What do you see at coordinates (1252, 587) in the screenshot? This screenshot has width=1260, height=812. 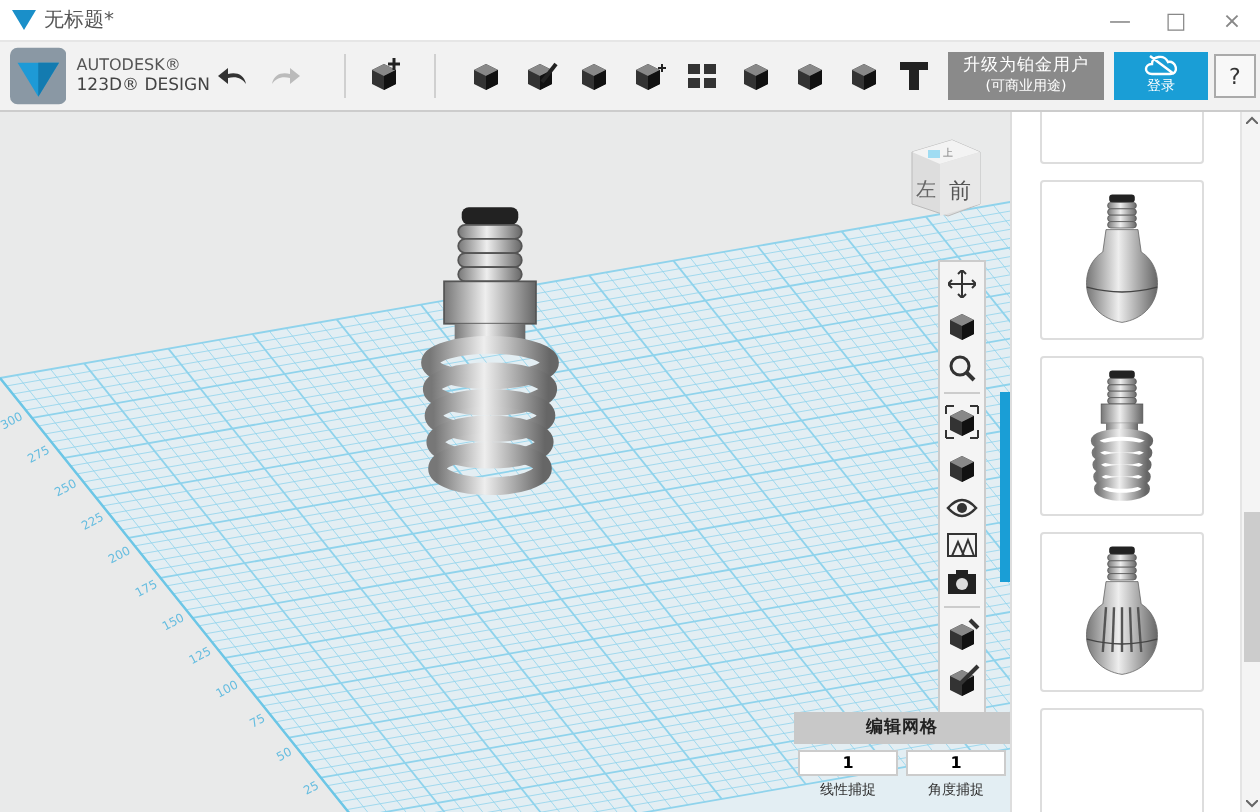 I see `scrollbar-thumb` at bounding box center [1252, 587].